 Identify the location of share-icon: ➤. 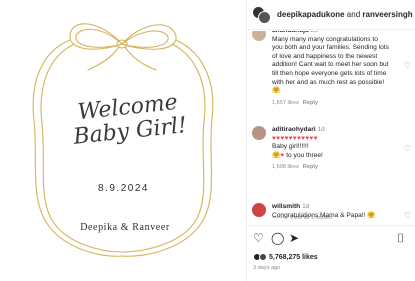
(294, 238).